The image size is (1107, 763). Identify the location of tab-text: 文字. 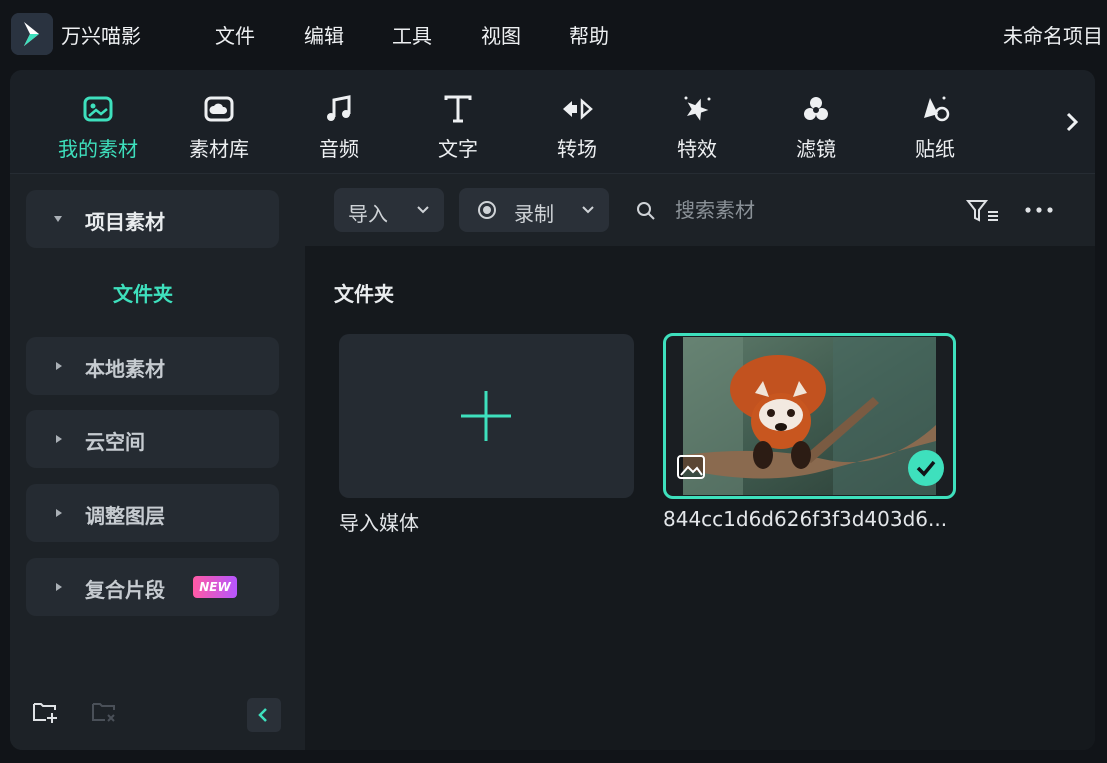
(458, 122).